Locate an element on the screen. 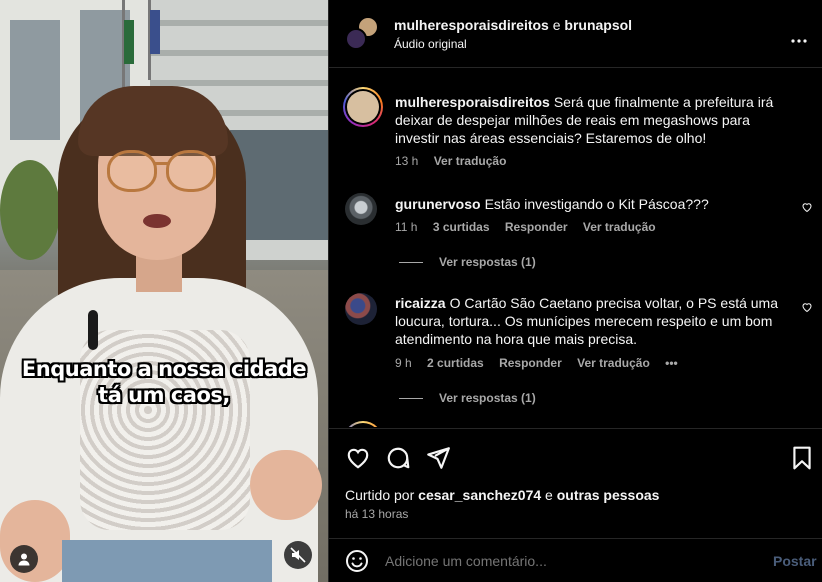 The image size is (822, 582). comment-time: 11 h is located at coordinates (406, 227).